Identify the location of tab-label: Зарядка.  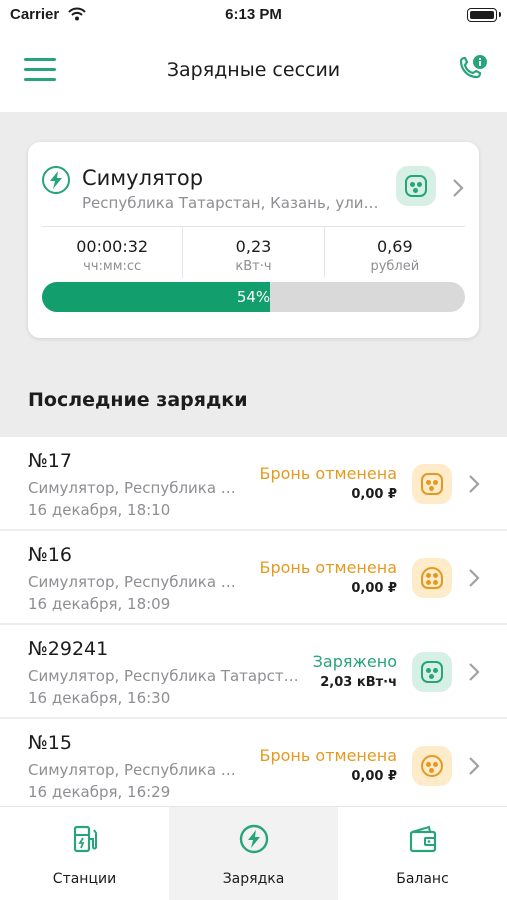
(253, 879).